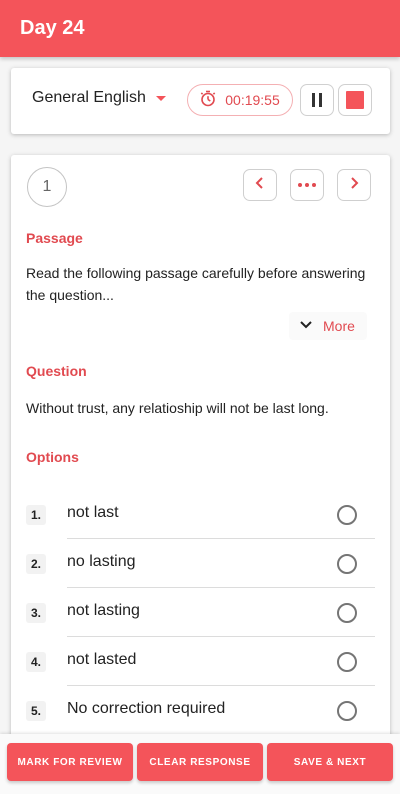 The image size is (400, 794). I want to click on pause-button, so click(317, 100).